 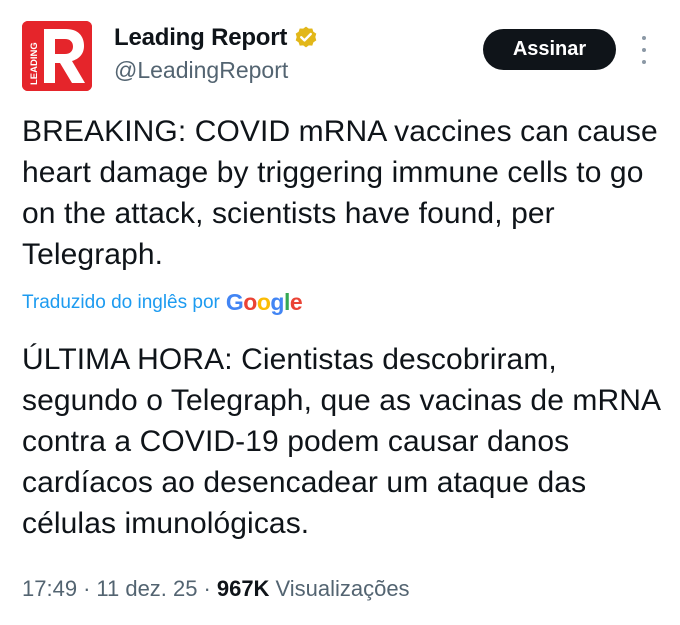 What do you see at coordinates (34, 63) in the screenshot?
I see `avatar-side-text: LEADING` at bounding box center [34, 63].